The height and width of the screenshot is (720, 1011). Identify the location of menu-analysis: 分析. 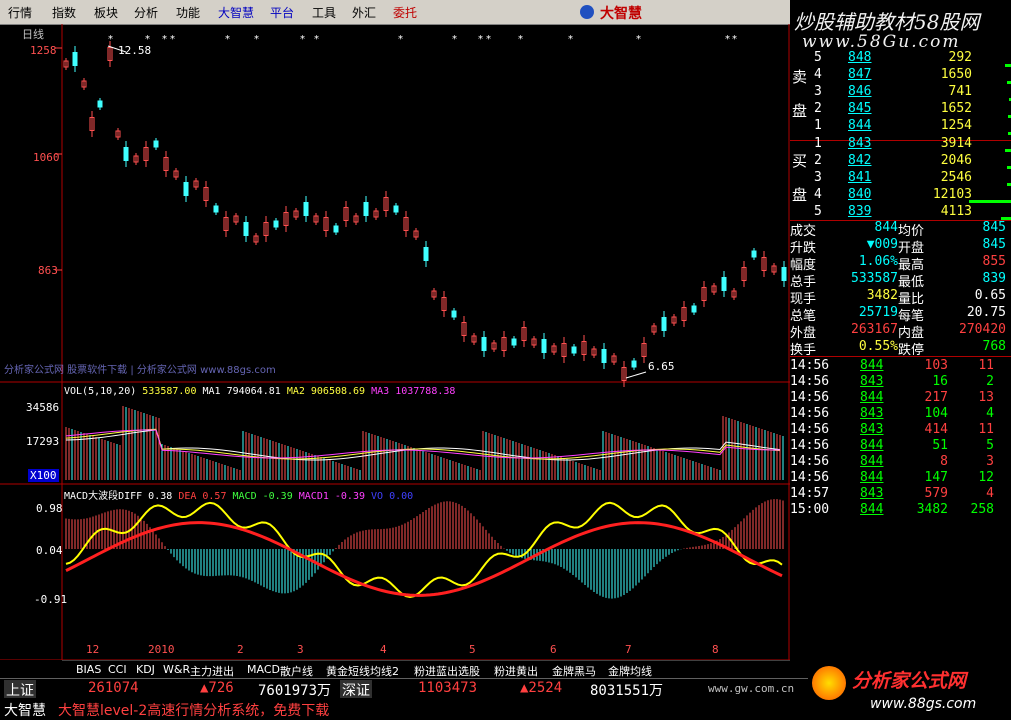
(146, 12).